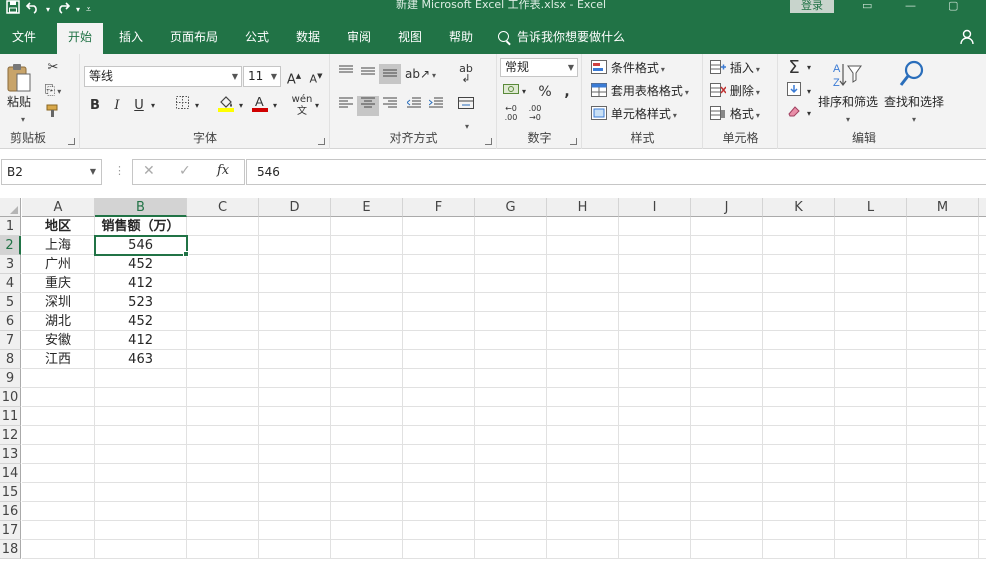 Image resolution: width=986 pixels, height=567 pixels. I want to click on cell-b1: 销售额（万）, so click(141, 226).